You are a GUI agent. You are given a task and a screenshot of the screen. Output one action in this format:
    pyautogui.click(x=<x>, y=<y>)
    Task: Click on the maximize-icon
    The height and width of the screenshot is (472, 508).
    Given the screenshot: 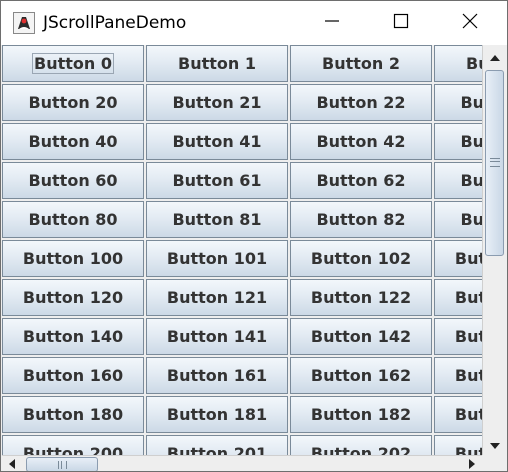 What is the action you would take?
    pyautogui.click(x=401, y=23)
    